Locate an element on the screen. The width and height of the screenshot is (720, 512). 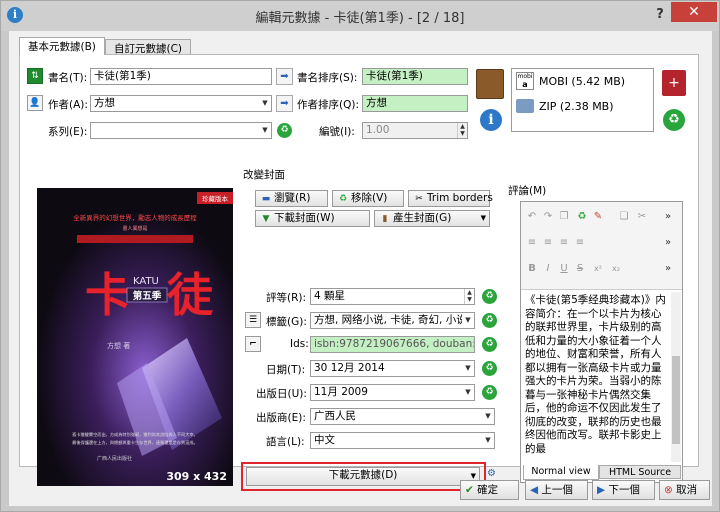
info-icon: i is located at coordinates (491, 120).